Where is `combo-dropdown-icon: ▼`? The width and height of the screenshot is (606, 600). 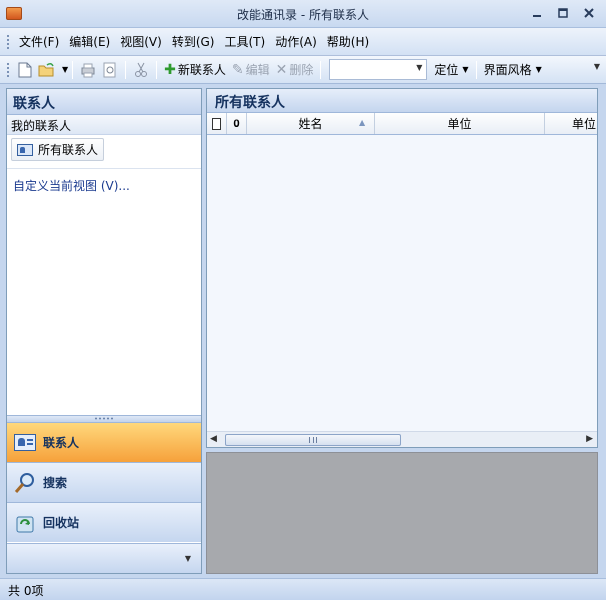
combo-dropdown-icon: ▼ is located at coordinates (419, 67).